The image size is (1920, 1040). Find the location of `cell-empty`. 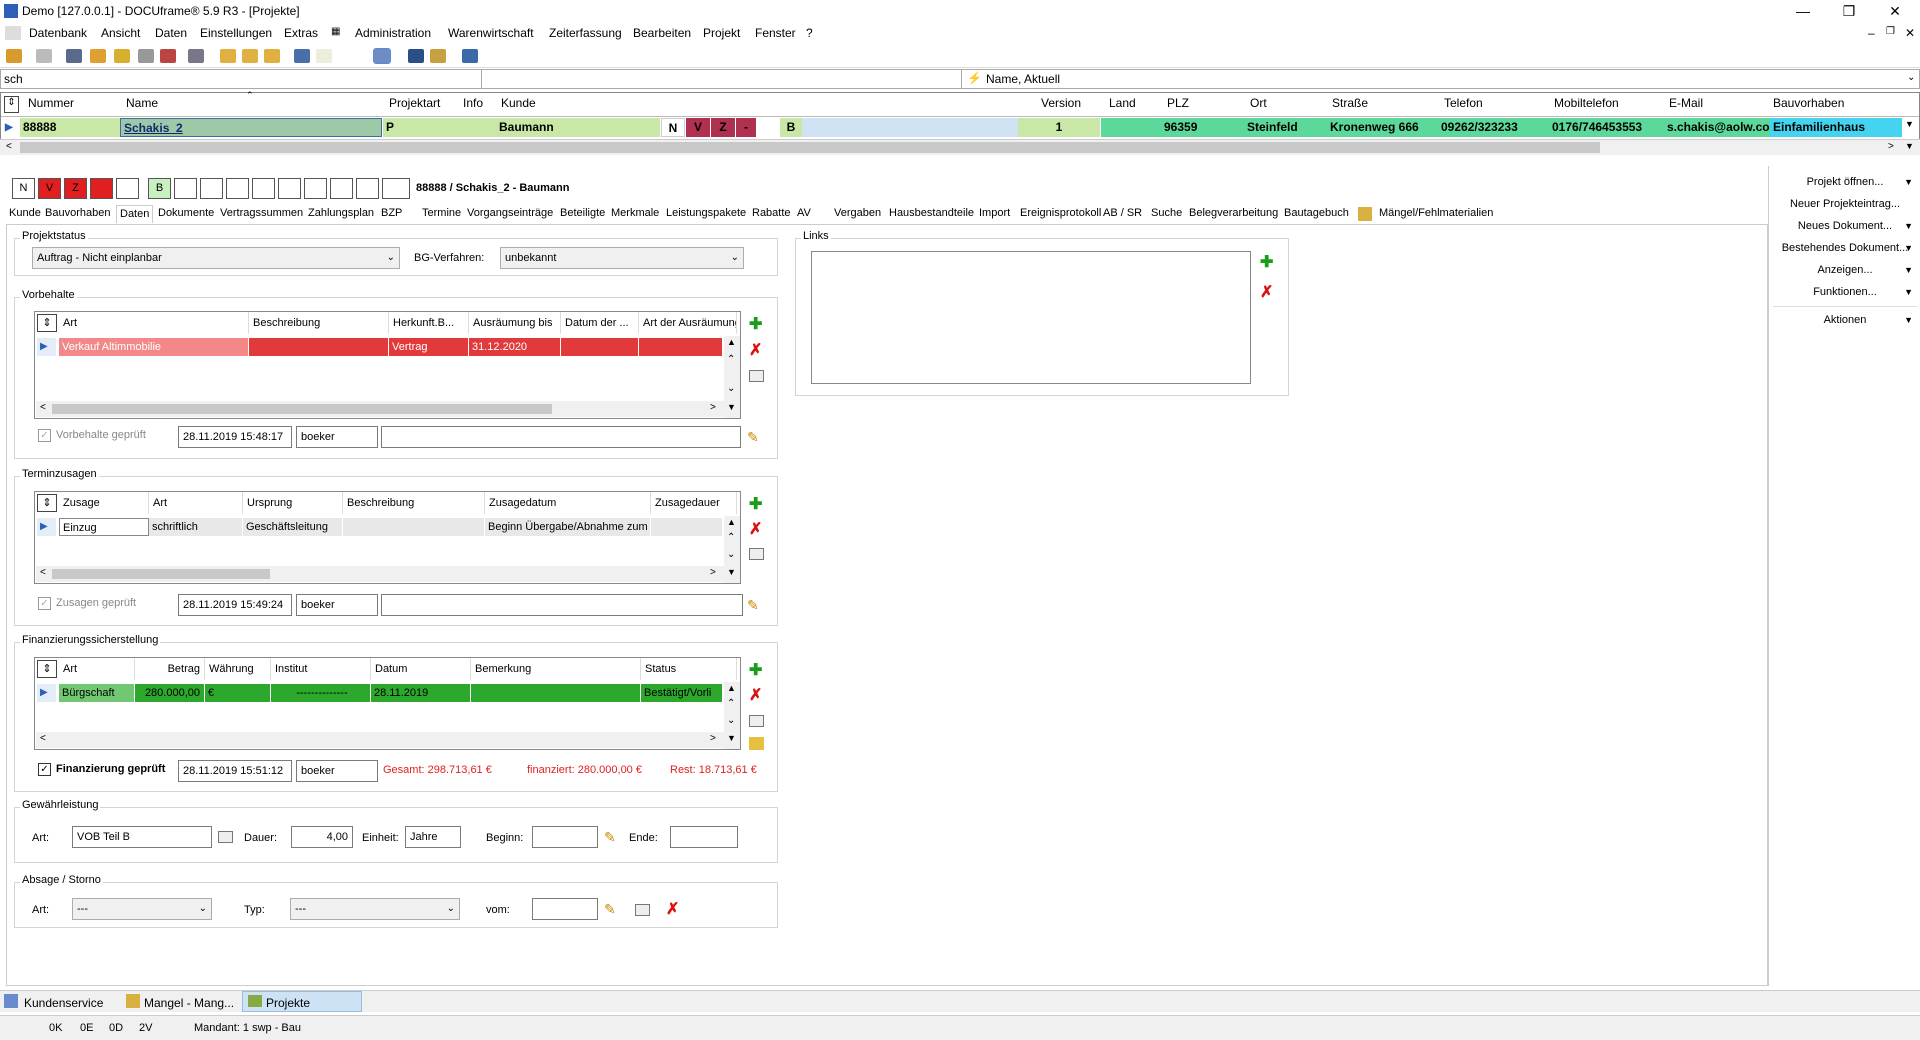

cell-empty is located at coordinates (768, 127).